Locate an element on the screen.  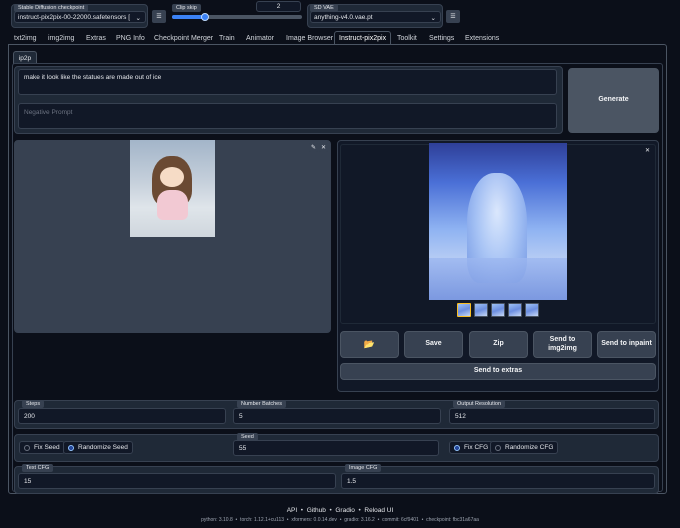
fix-seed-option: Fix Seed is located at coordinates (42, 447).